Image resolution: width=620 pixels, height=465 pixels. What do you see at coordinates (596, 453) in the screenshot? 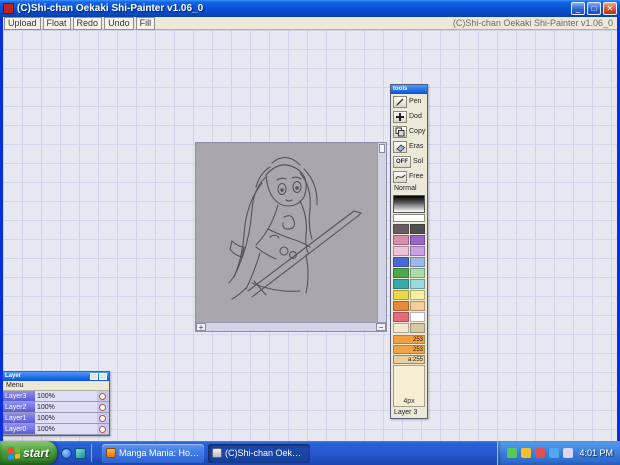
I see `taskbar-clock: 4:01 PM` at bounding box center [596, 453].